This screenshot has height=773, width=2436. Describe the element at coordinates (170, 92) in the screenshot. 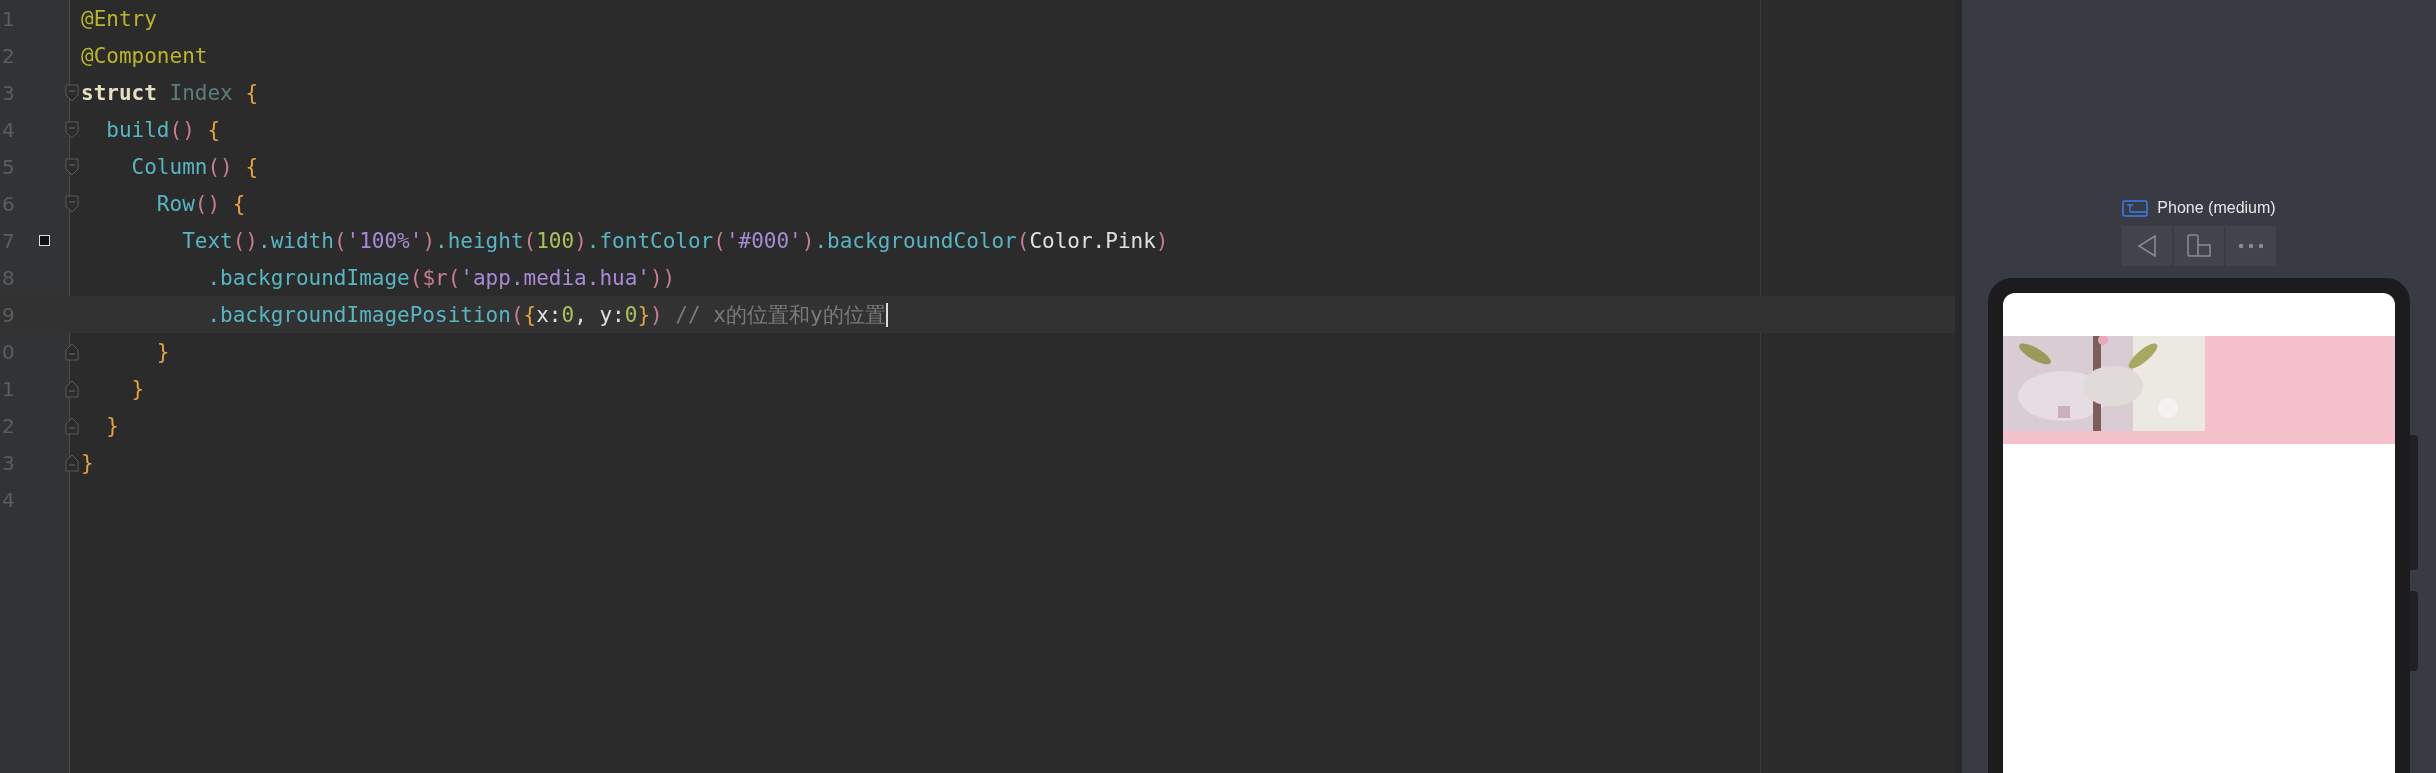

I see `code-line: struct Index {` at that location.